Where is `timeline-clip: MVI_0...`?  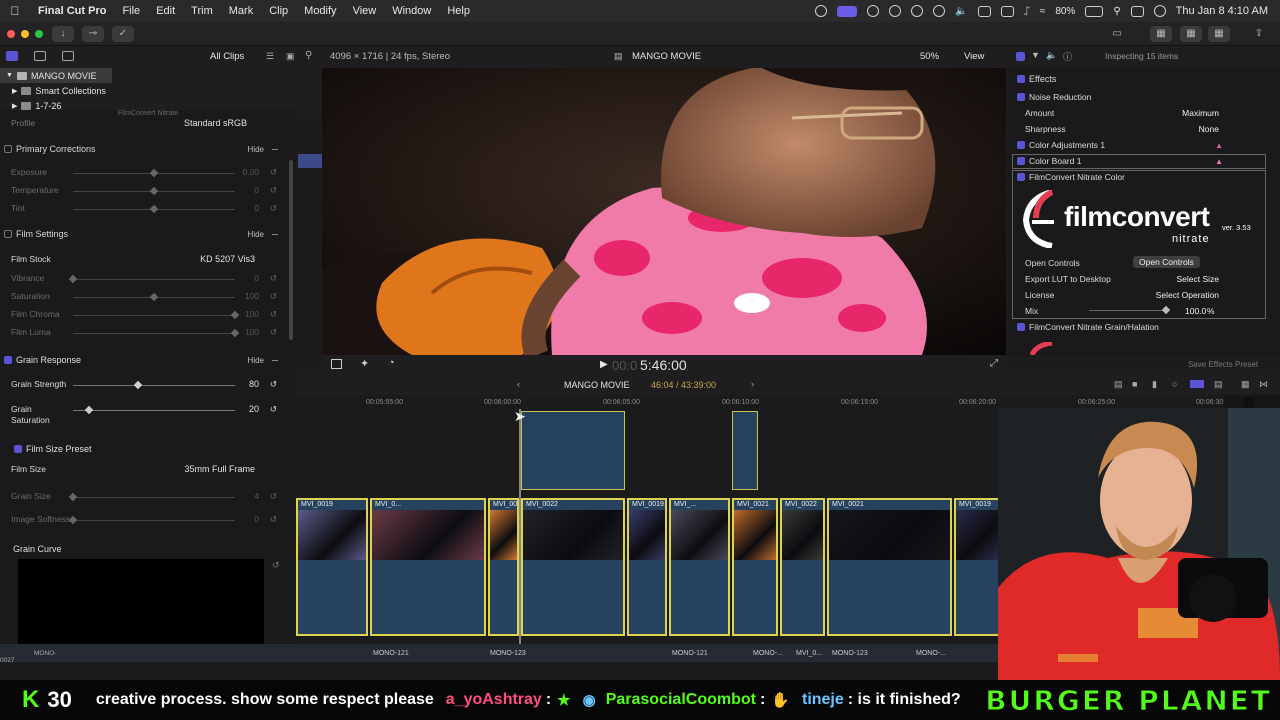
timeline-clip: MVI_0... is located at coordinates (428, 567).